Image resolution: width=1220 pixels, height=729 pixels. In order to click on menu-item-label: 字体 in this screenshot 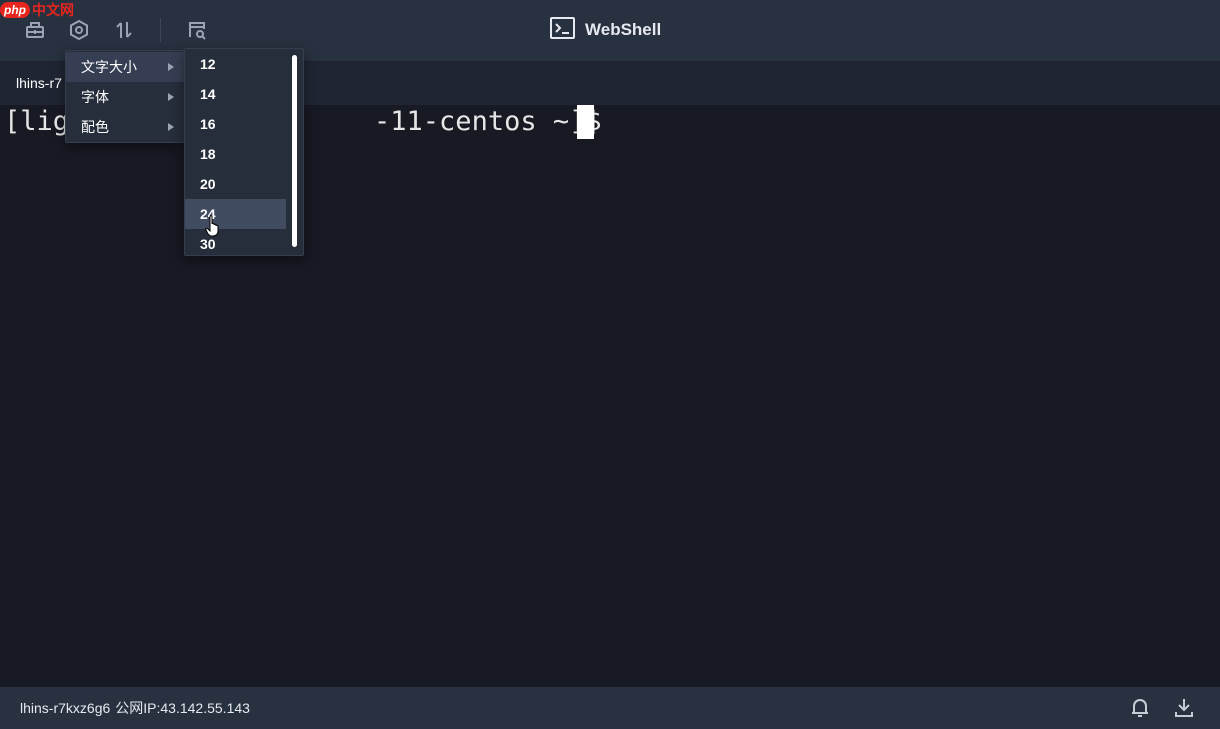, I will do `click(95, 97)`.